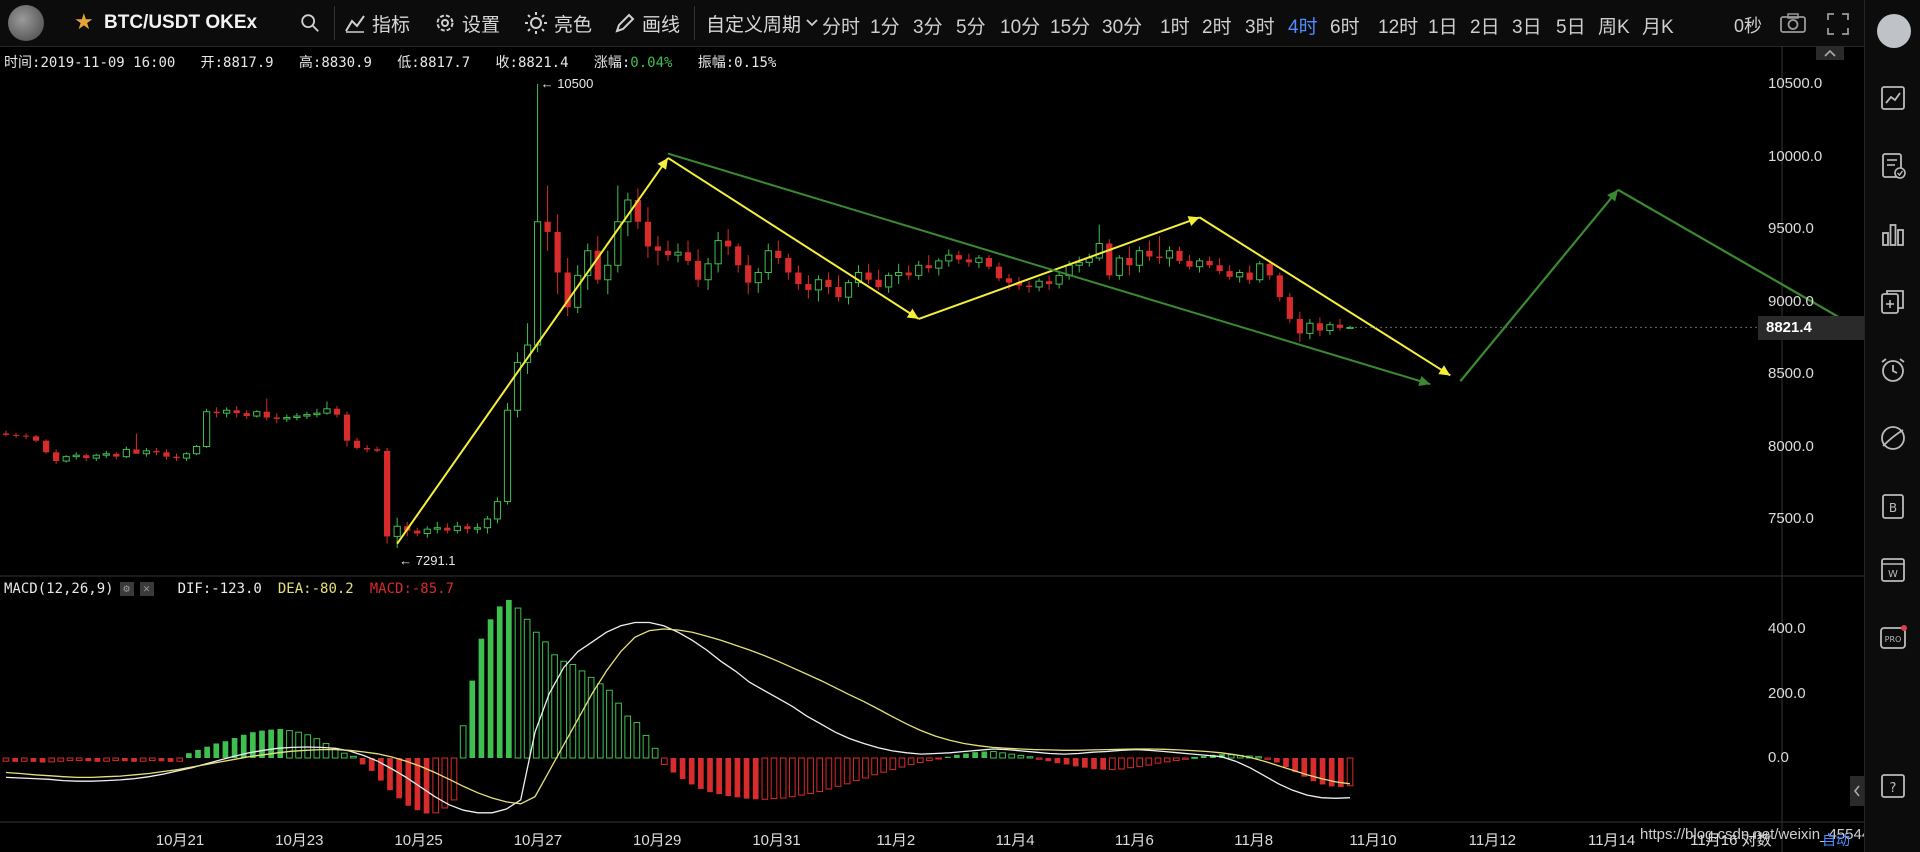  What do you see at coordinates (1768, 834) in the screenshot?
I see `watermark: https://blog.csdn.net/weixin_45544777` at bounding box center [1768, 834].